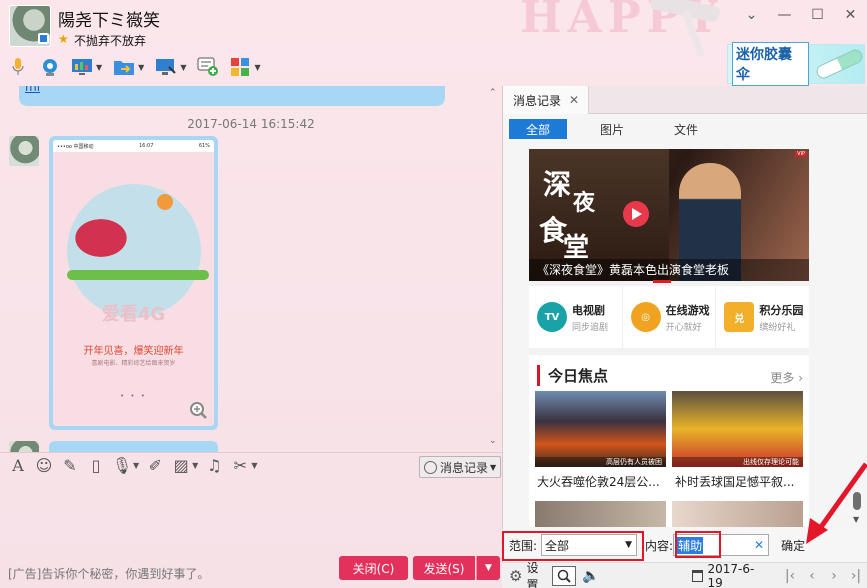 The width and height of the screenshot is (867, 588). I want to click on news-image: 高层仍有人员被困, so click(600, 429).